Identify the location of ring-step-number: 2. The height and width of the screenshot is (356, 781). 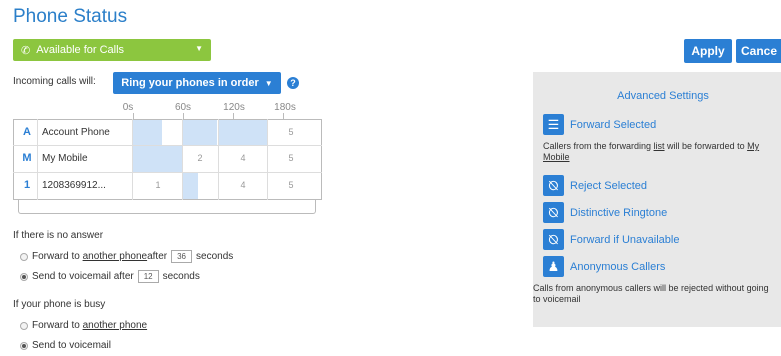
(200, 158).